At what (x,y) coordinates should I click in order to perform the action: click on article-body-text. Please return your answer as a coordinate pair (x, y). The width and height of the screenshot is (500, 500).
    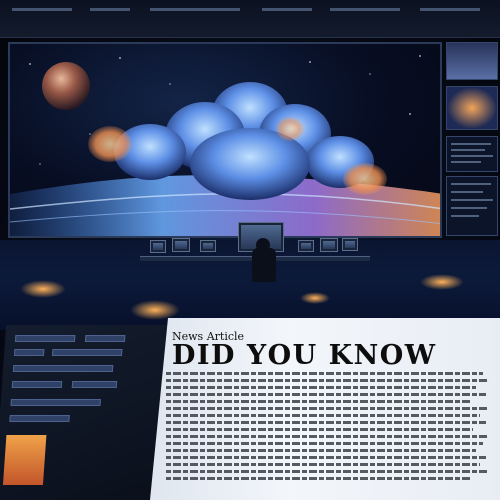
    Looking at the image, I should click on (331, 428).